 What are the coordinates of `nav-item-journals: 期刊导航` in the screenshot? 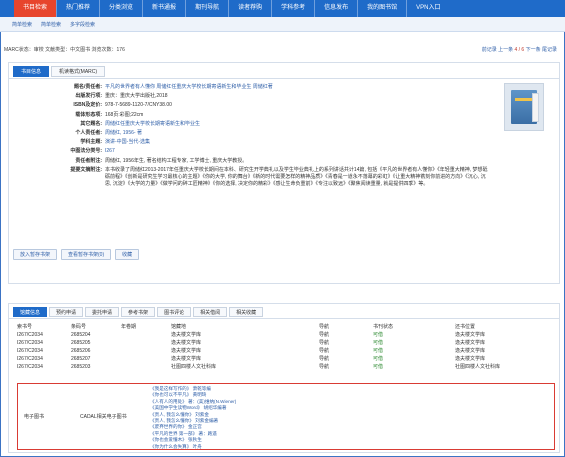 It's located at (206, 8).